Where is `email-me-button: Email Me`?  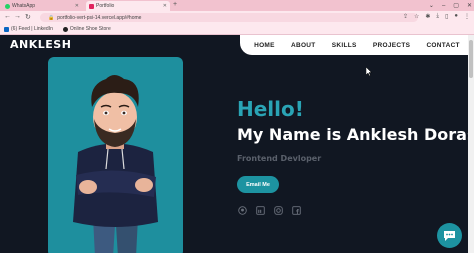 email-me-button: Email Me is located at coordinates (258, 184).